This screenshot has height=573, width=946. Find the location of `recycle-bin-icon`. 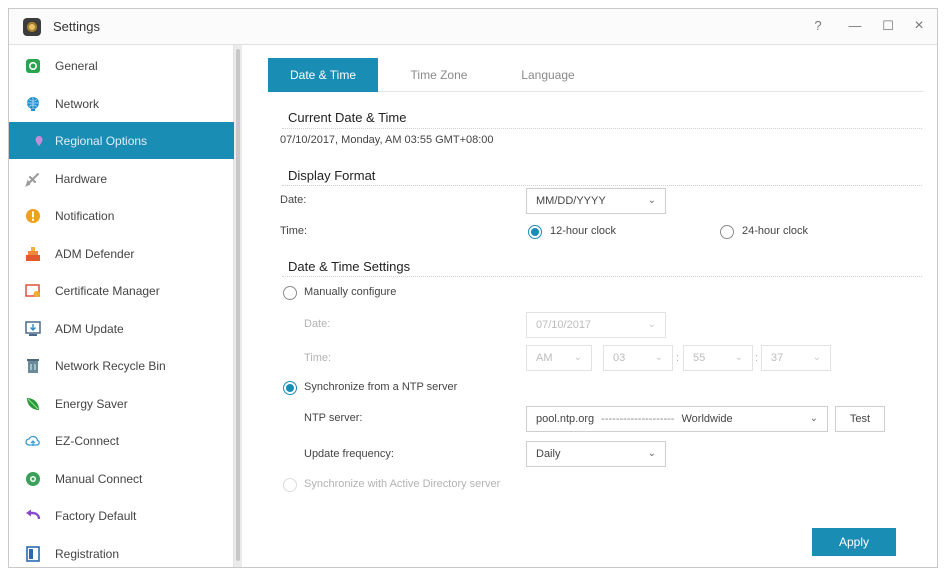

recycle-bin-icon is located at coordinates (33, 366).